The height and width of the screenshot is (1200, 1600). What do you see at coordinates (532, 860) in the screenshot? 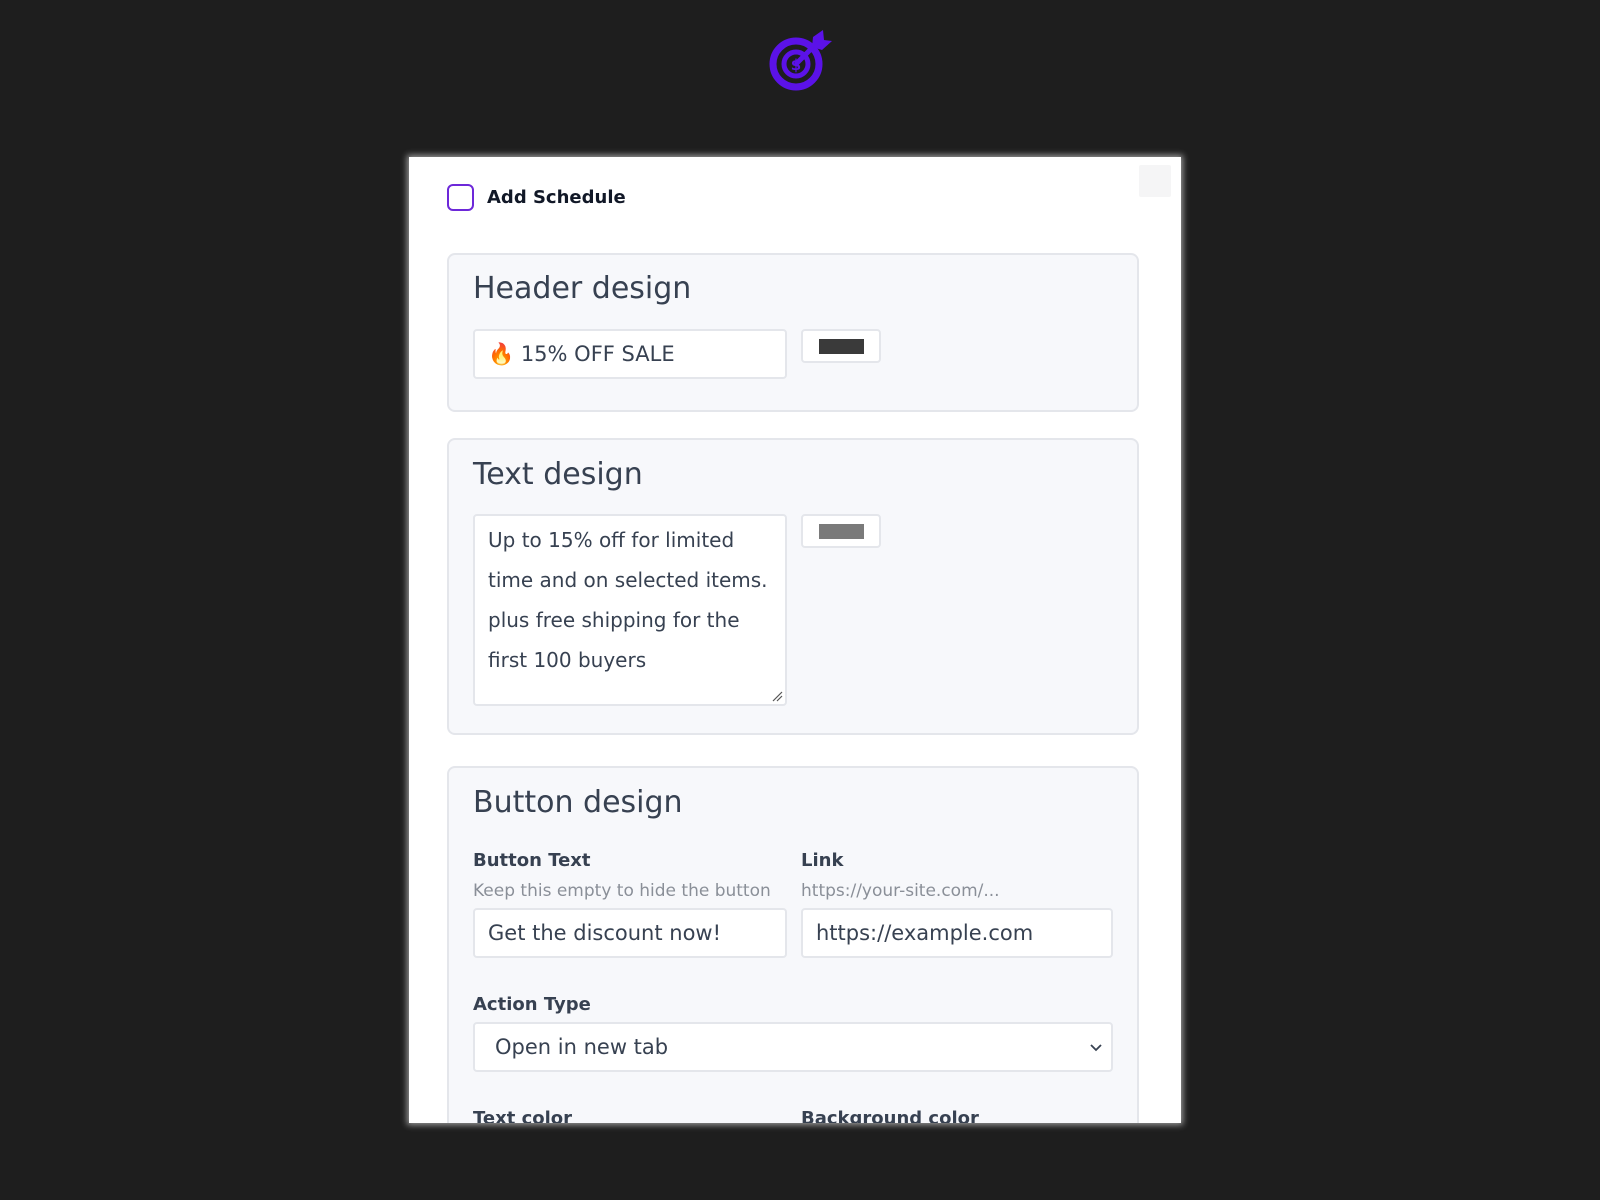
I see `button-text-label: Button Text` at bounding box center [532, 860].